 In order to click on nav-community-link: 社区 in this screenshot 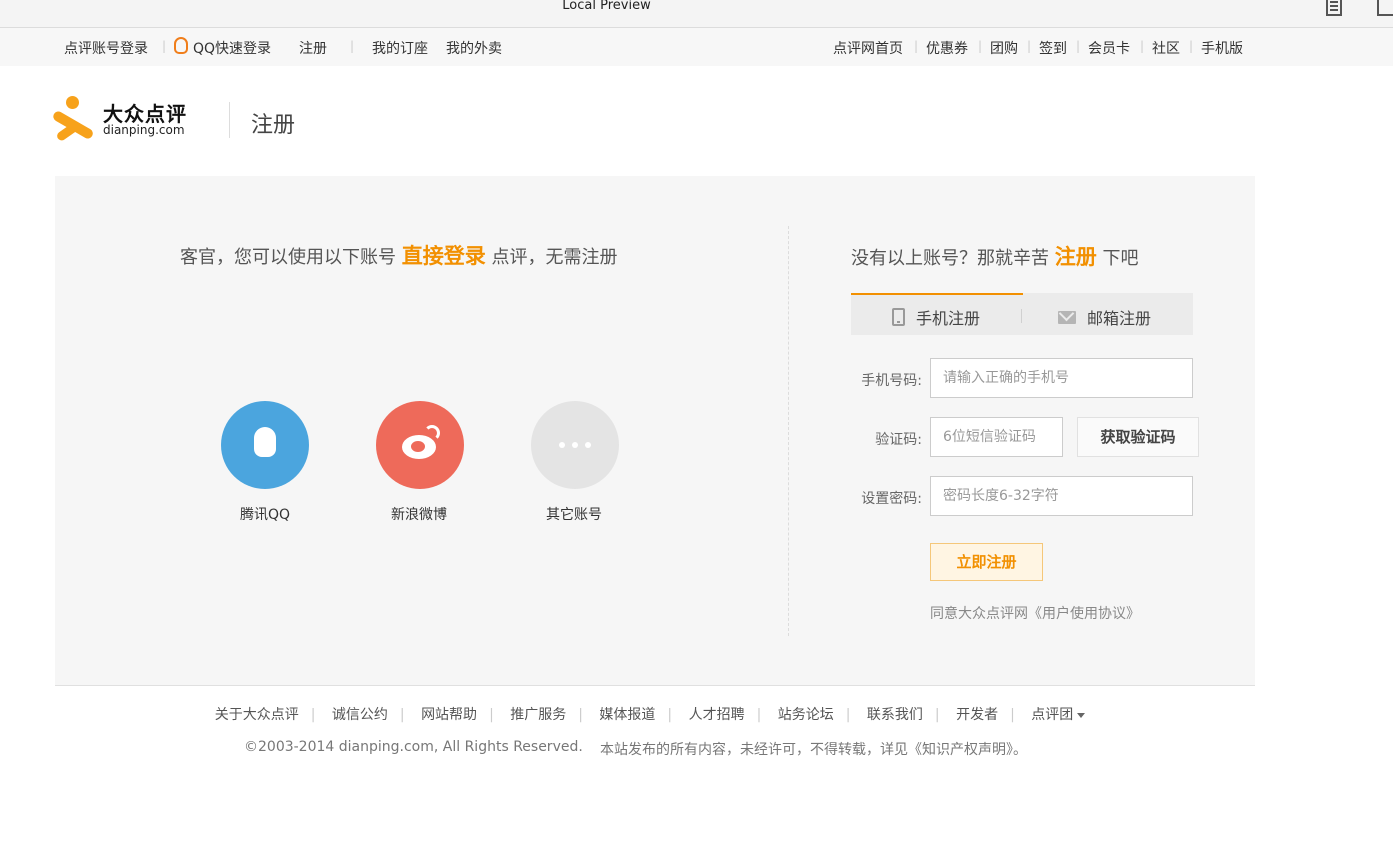, I will do `click(1166, 48)`.